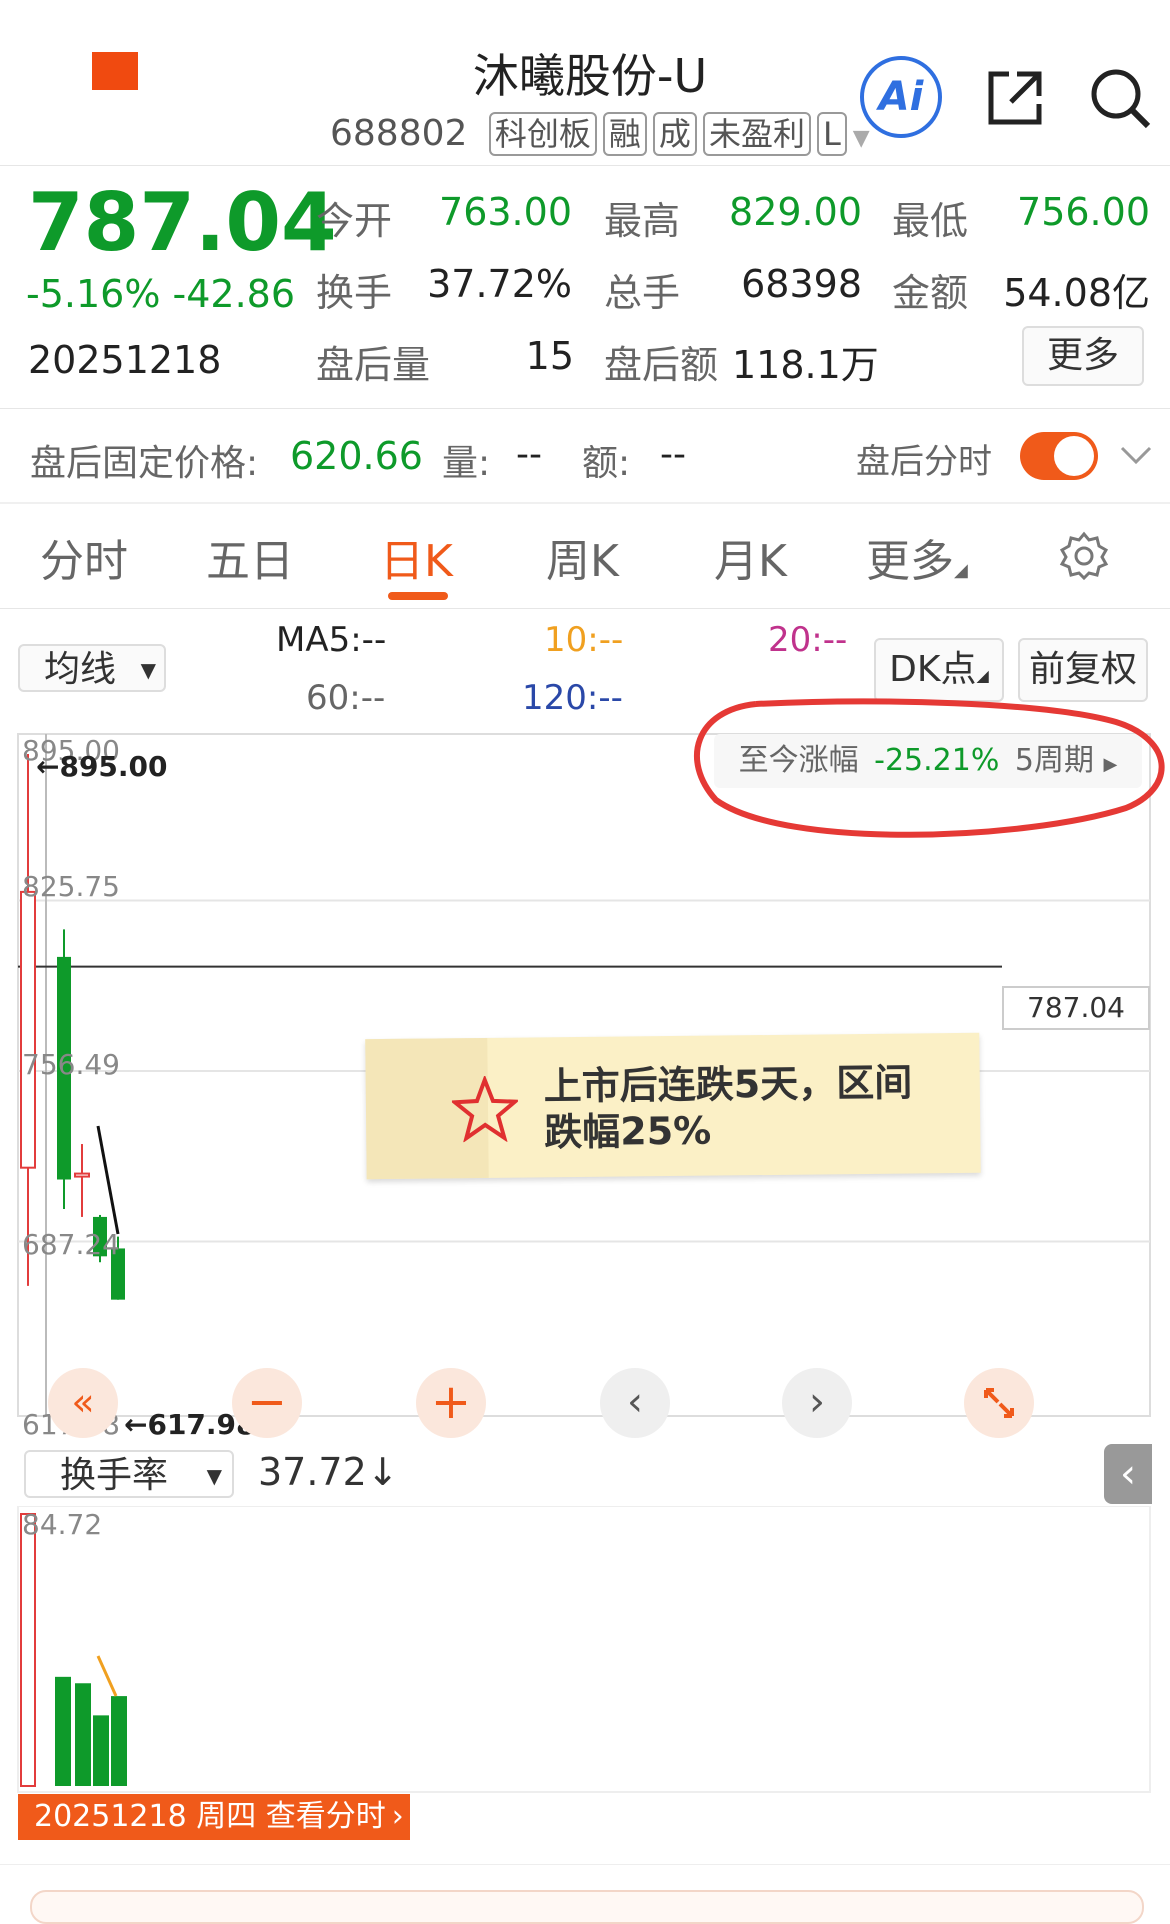 This screenshot has width=1170, height=1924. Describe the element at coordinates (750, 557) in the screenshot. I see `tab-monthly-k: 月K` at that location.